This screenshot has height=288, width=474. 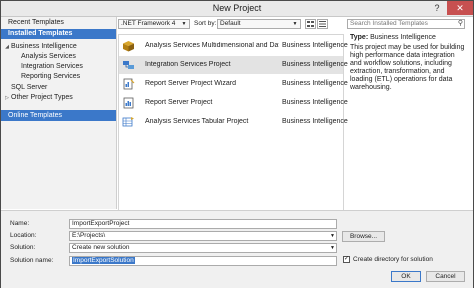 What do you see at coordinates (129, 84) in the screenshot?
I see `report-wizard-icon` at bounding box center [129, 84].